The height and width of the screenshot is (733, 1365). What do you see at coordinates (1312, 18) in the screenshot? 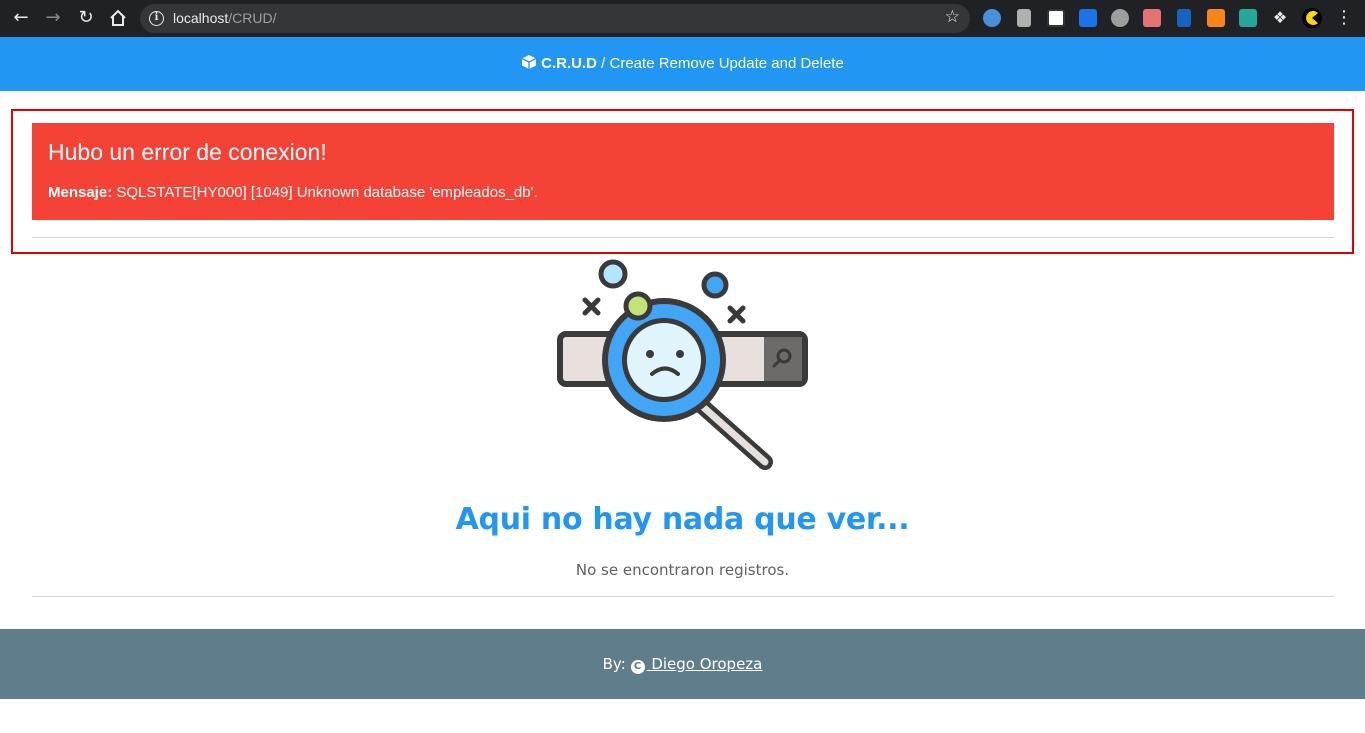
I see `profile-avatar` at bounding box center [1312, 18].